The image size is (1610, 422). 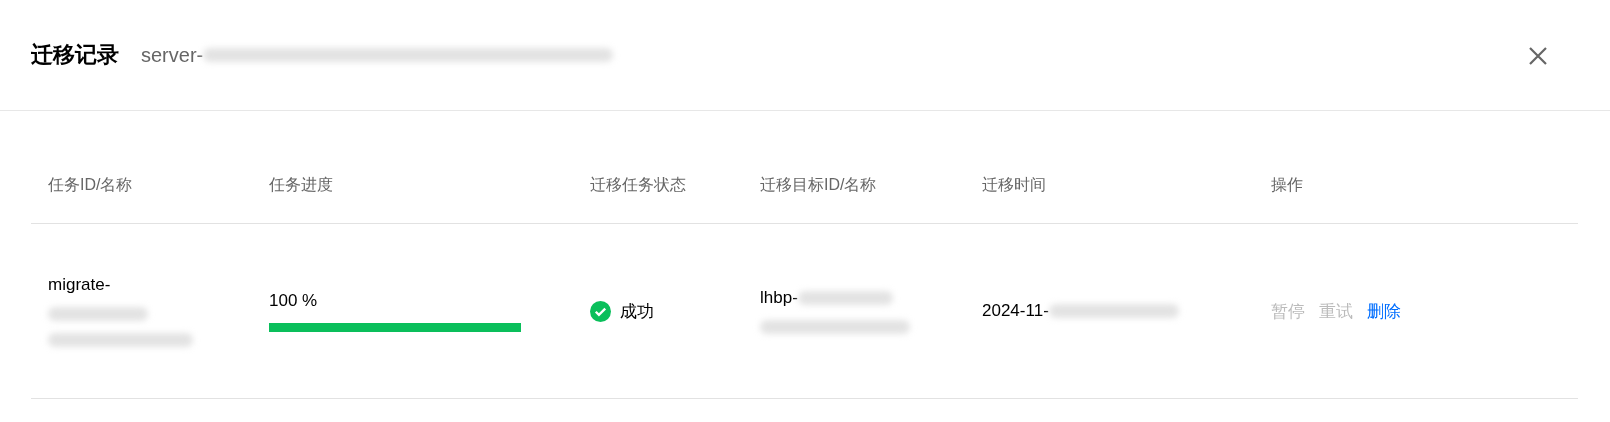 I want to click on column-header: 任务ID/名称, so click(x=90, y=185).